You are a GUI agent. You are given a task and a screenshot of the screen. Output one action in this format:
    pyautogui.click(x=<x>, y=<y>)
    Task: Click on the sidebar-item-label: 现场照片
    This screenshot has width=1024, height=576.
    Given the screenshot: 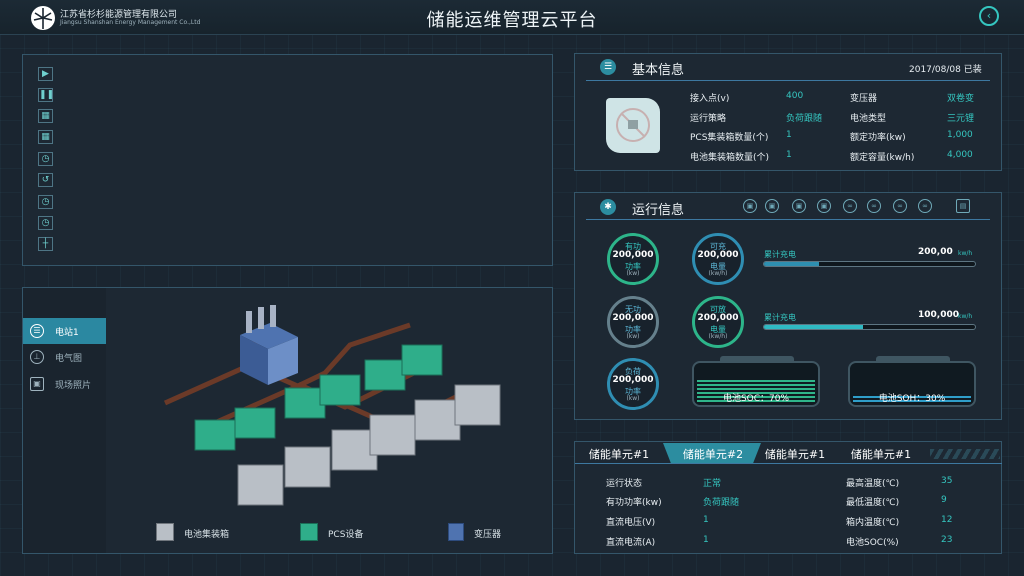 What is the action you would take?
    pyautogui.click(x=73, y=386)
    